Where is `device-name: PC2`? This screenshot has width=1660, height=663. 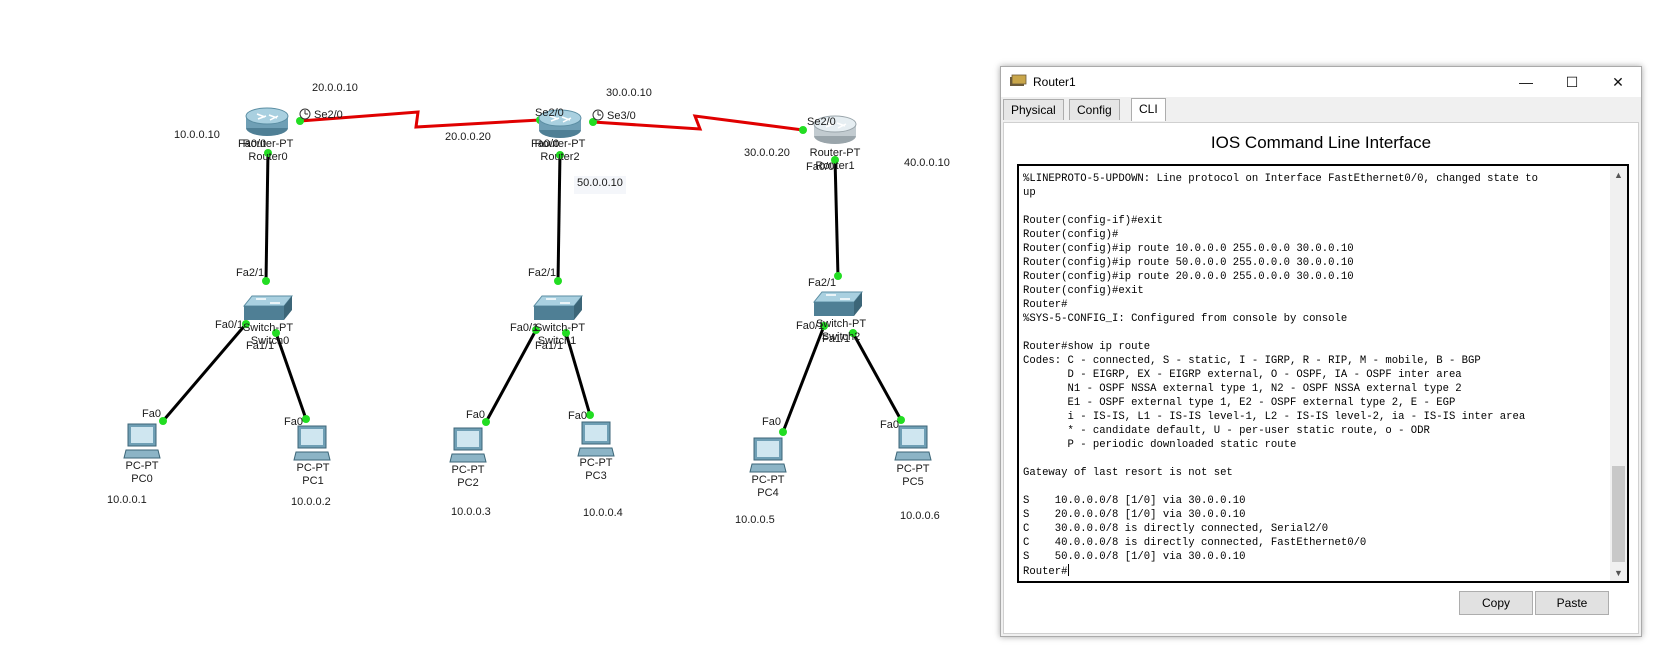 device-name: PC2 is located at coordinates (468, 483).